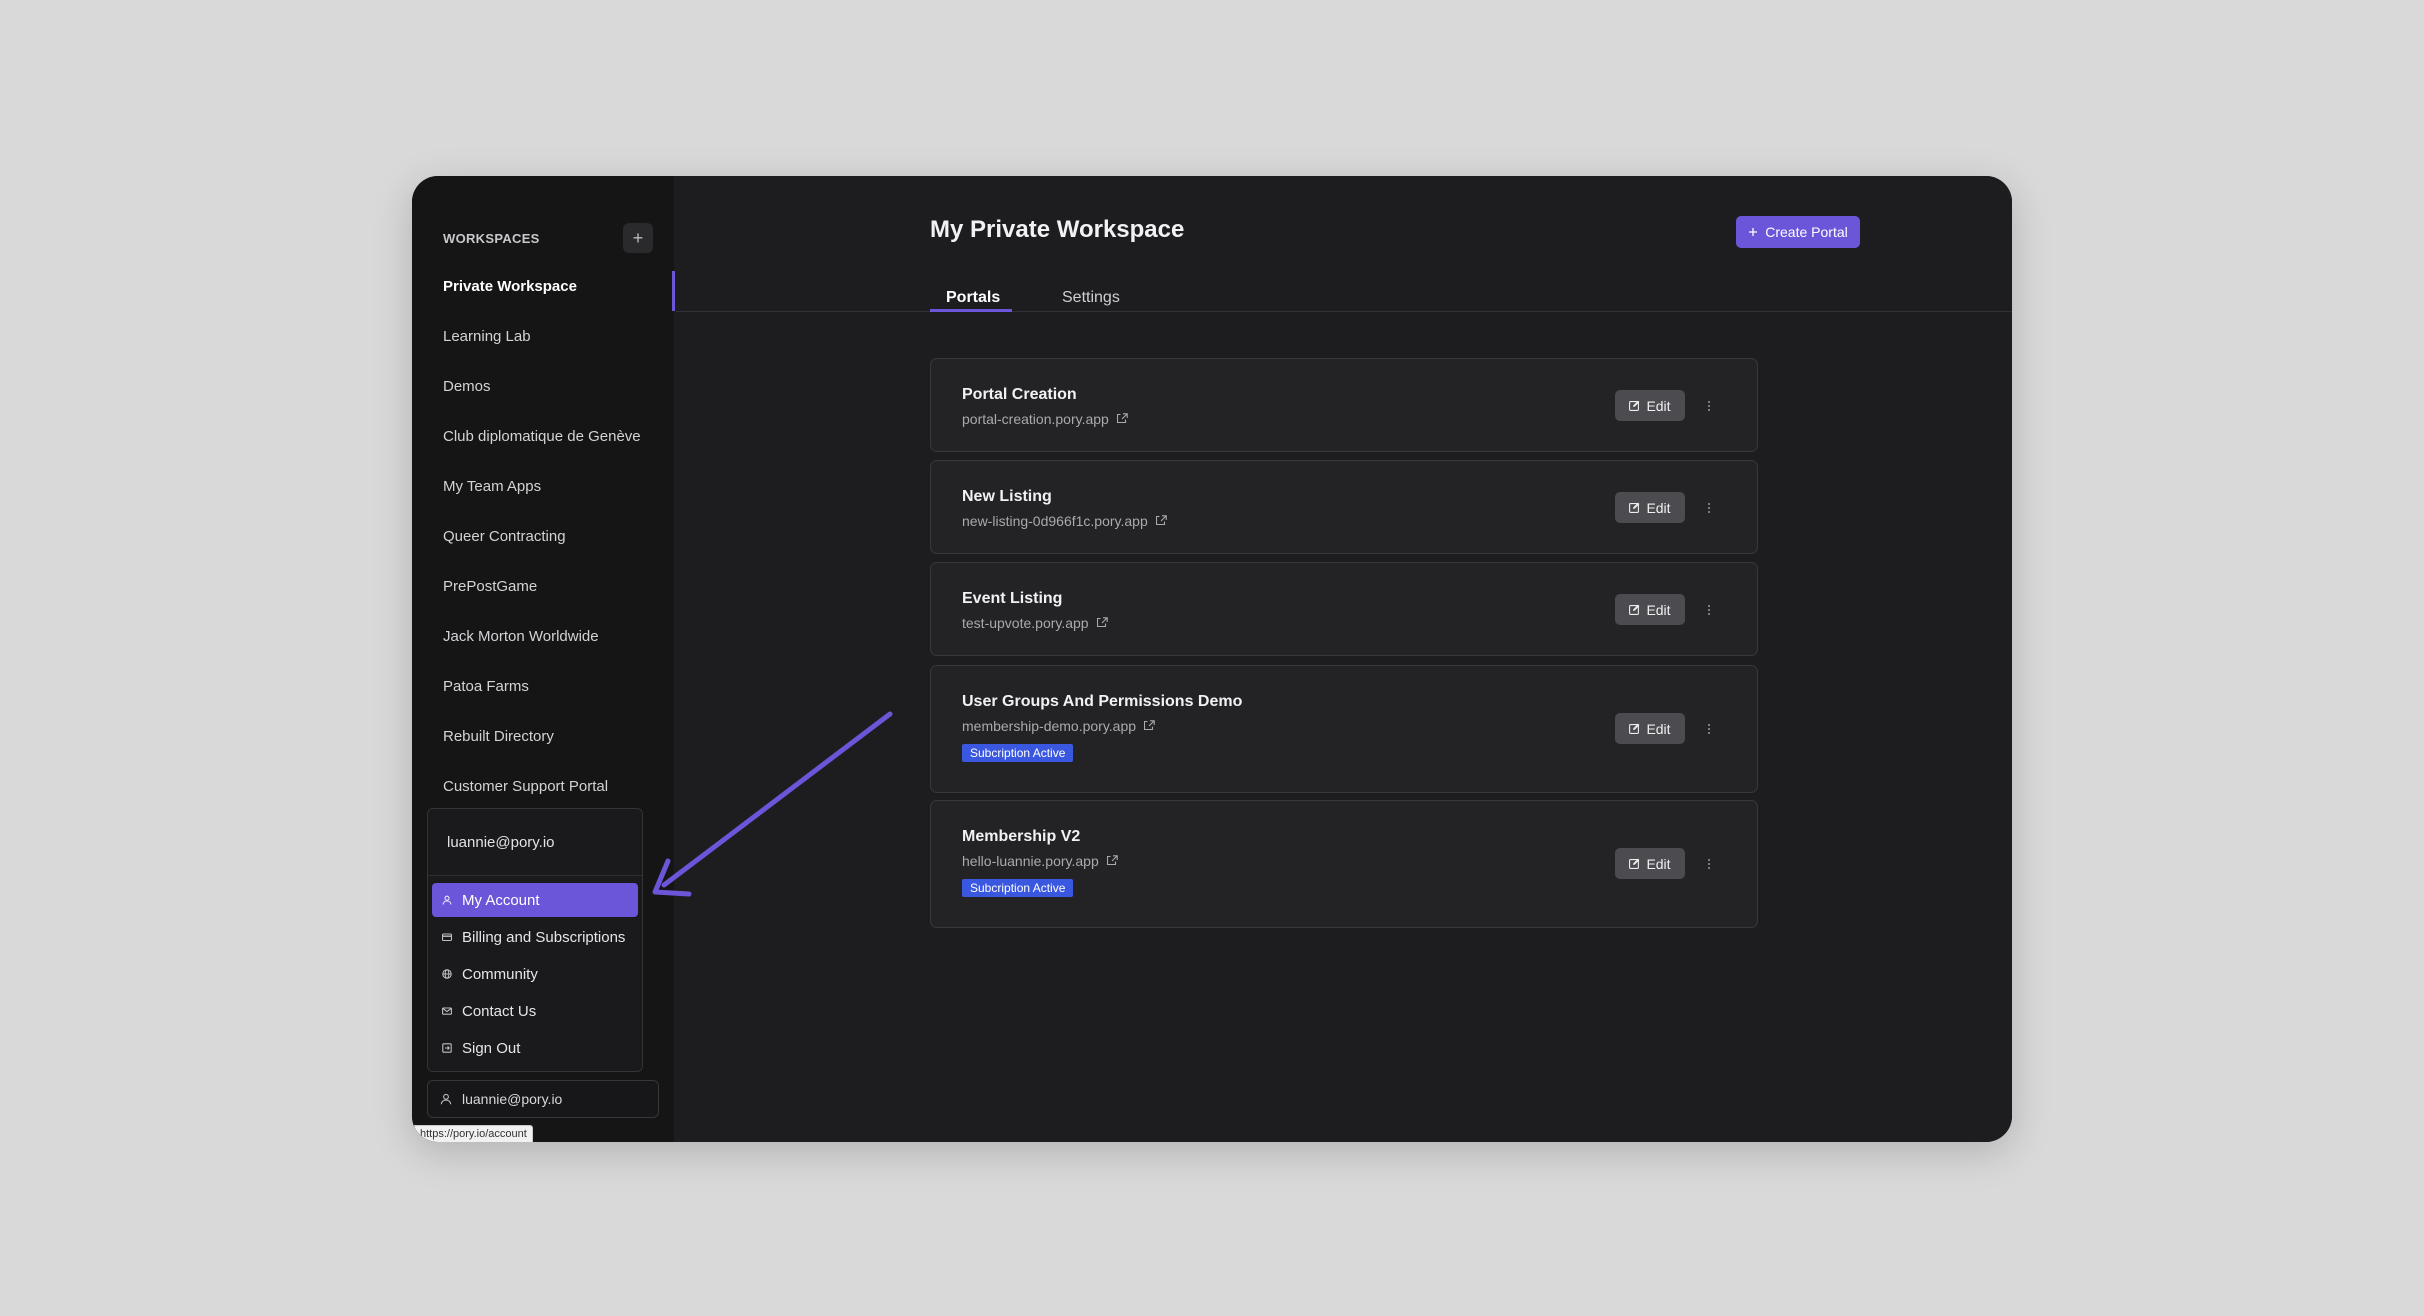 The image size is (2424, 1316). Describe the element at coordinates (1091, 298) in the screenshot. I see `tab-settings: Settings` at that location.